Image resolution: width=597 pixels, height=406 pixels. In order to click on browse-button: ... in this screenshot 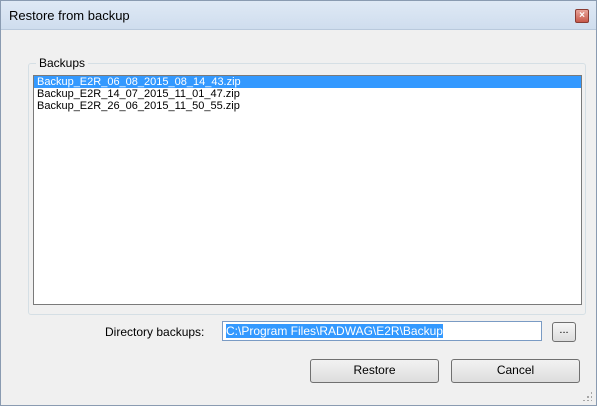, I will do `click(564, 332)`.